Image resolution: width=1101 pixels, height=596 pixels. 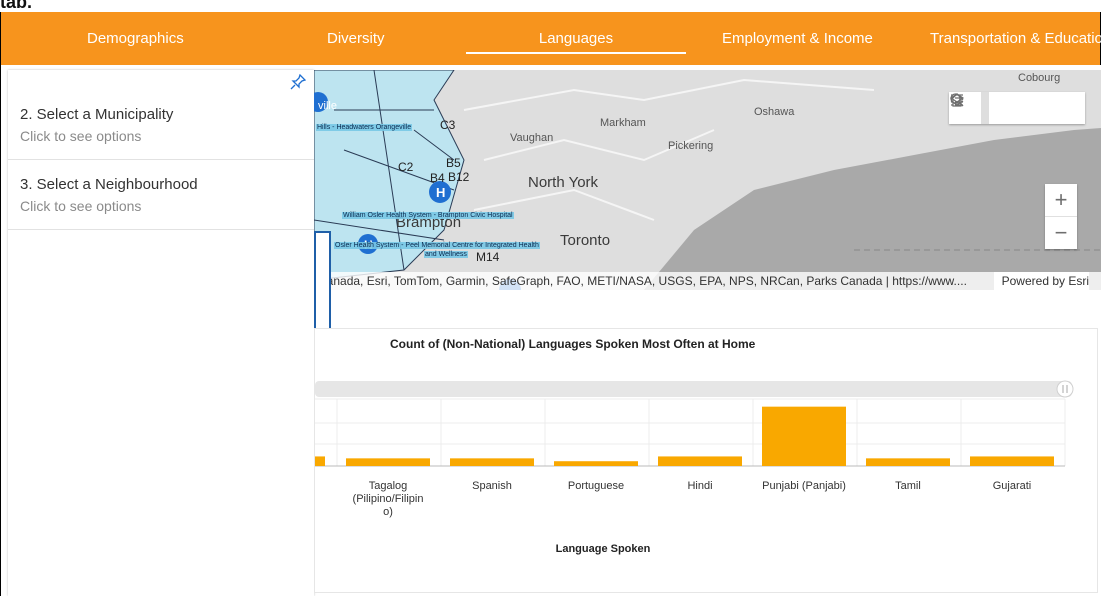 I want to click on home-icon, so click(x=985, y=108).